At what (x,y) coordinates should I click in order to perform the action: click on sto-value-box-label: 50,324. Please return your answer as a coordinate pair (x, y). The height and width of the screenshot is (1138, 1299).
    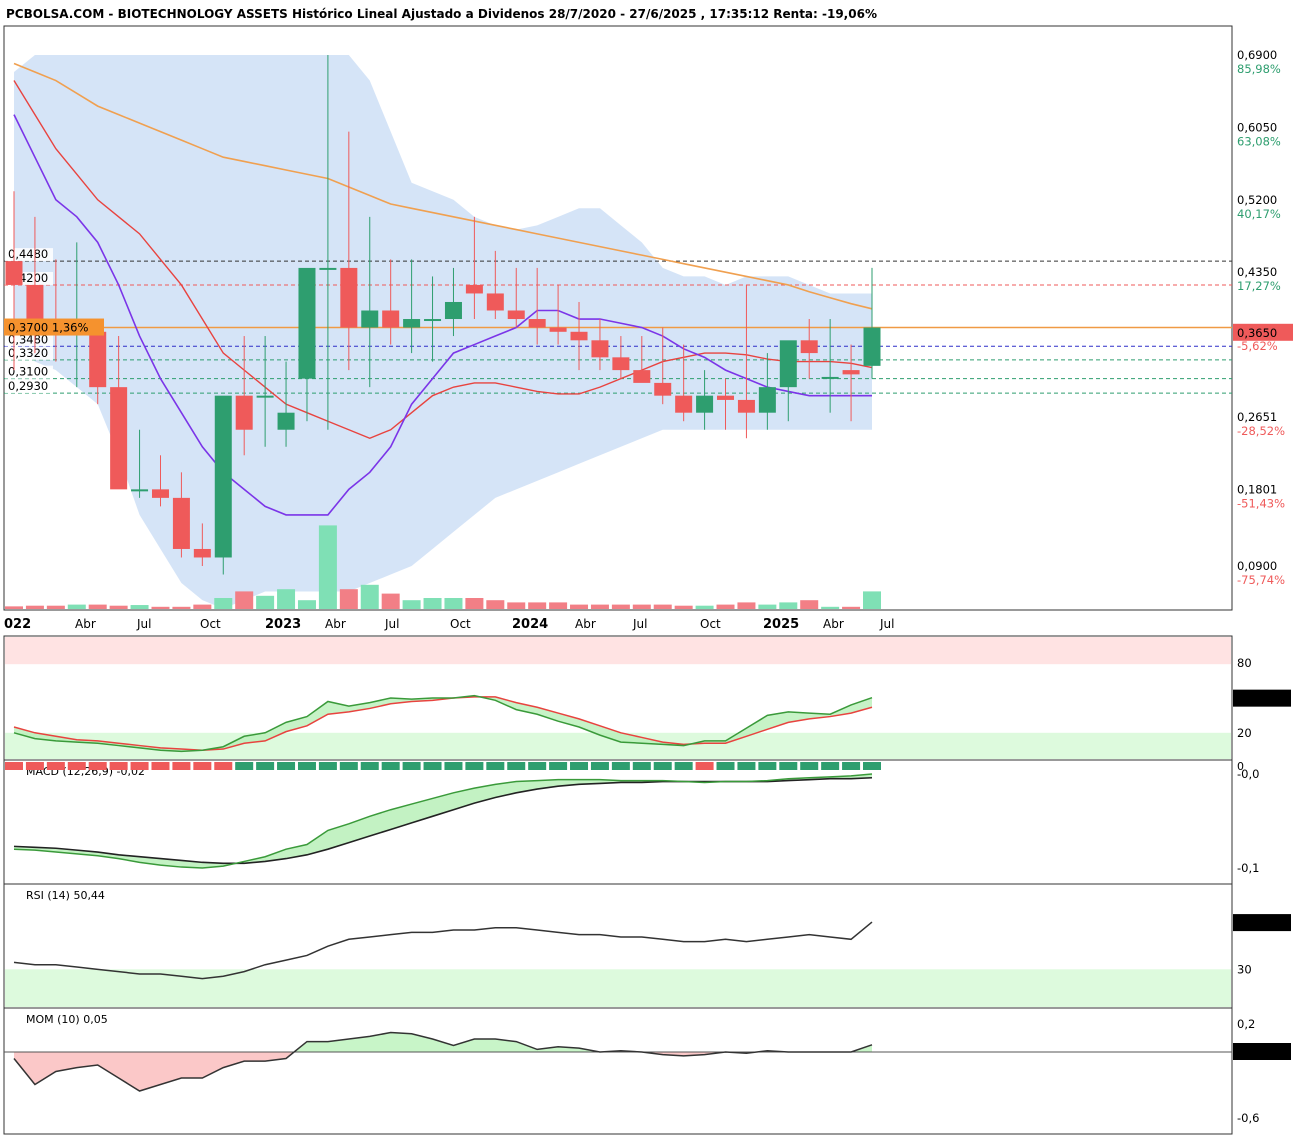
    Looking at the image, I should click on (1257, 699).